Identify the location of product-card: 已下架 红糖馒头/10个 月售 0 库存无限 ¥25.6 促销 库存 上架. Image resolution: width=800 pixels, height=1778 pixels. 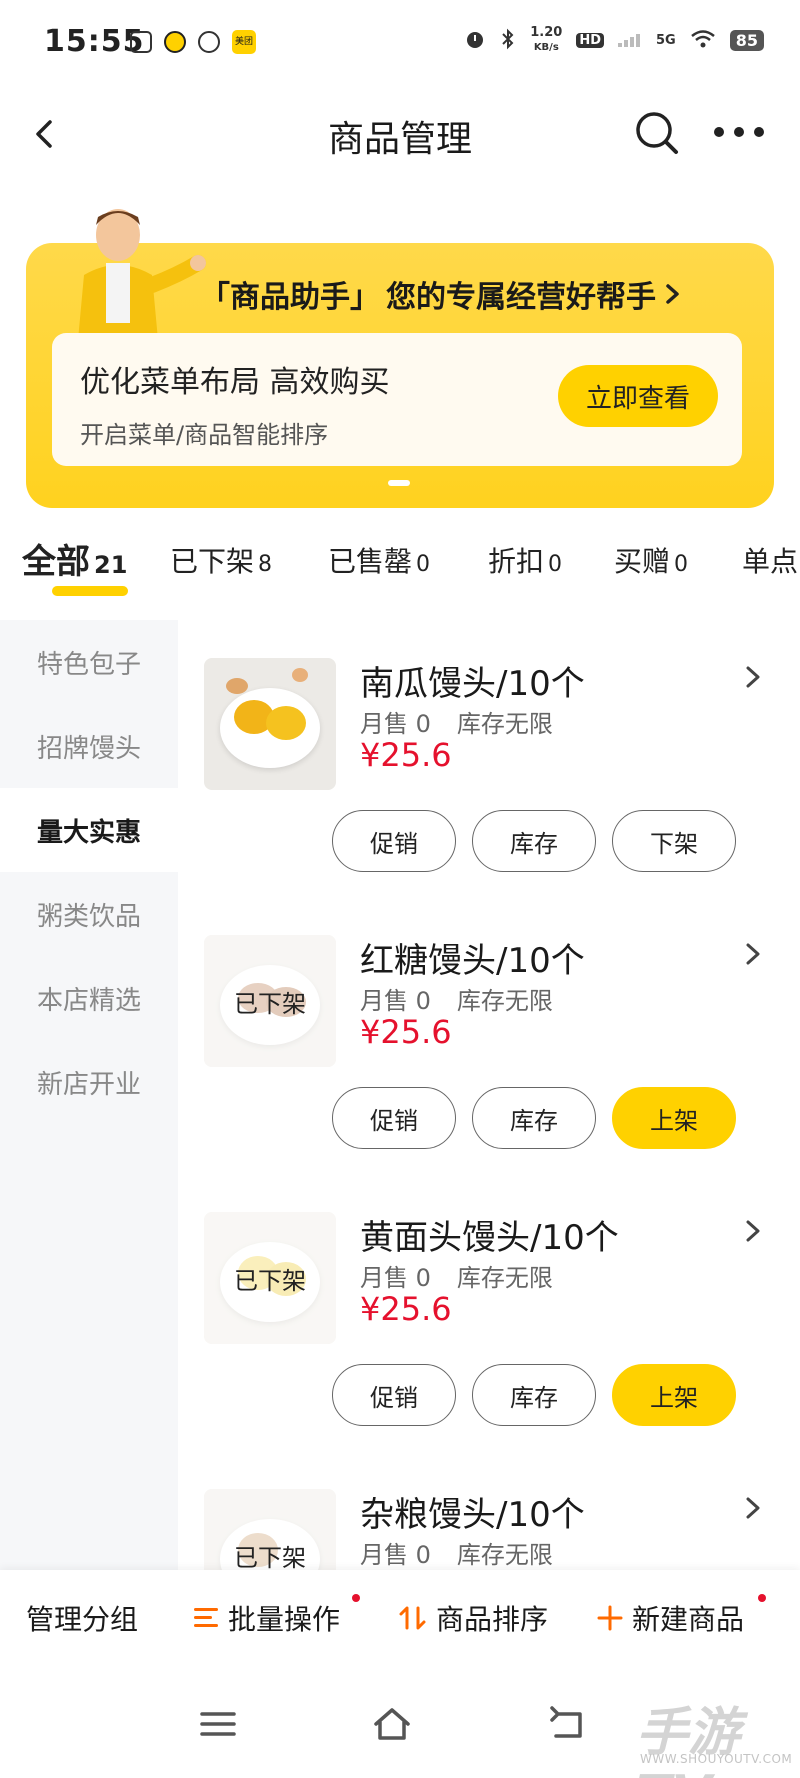
(489, 1037).